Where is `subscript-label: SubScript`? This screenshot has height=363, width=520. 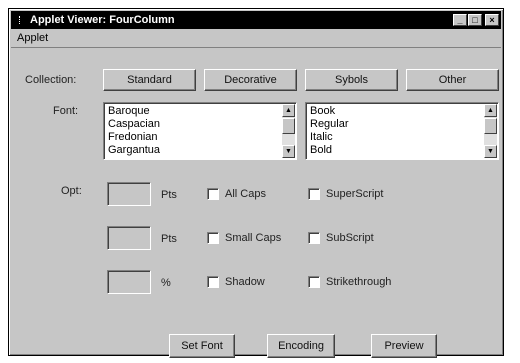
subscript-label: SubScript is located at coordinates (350, 238).